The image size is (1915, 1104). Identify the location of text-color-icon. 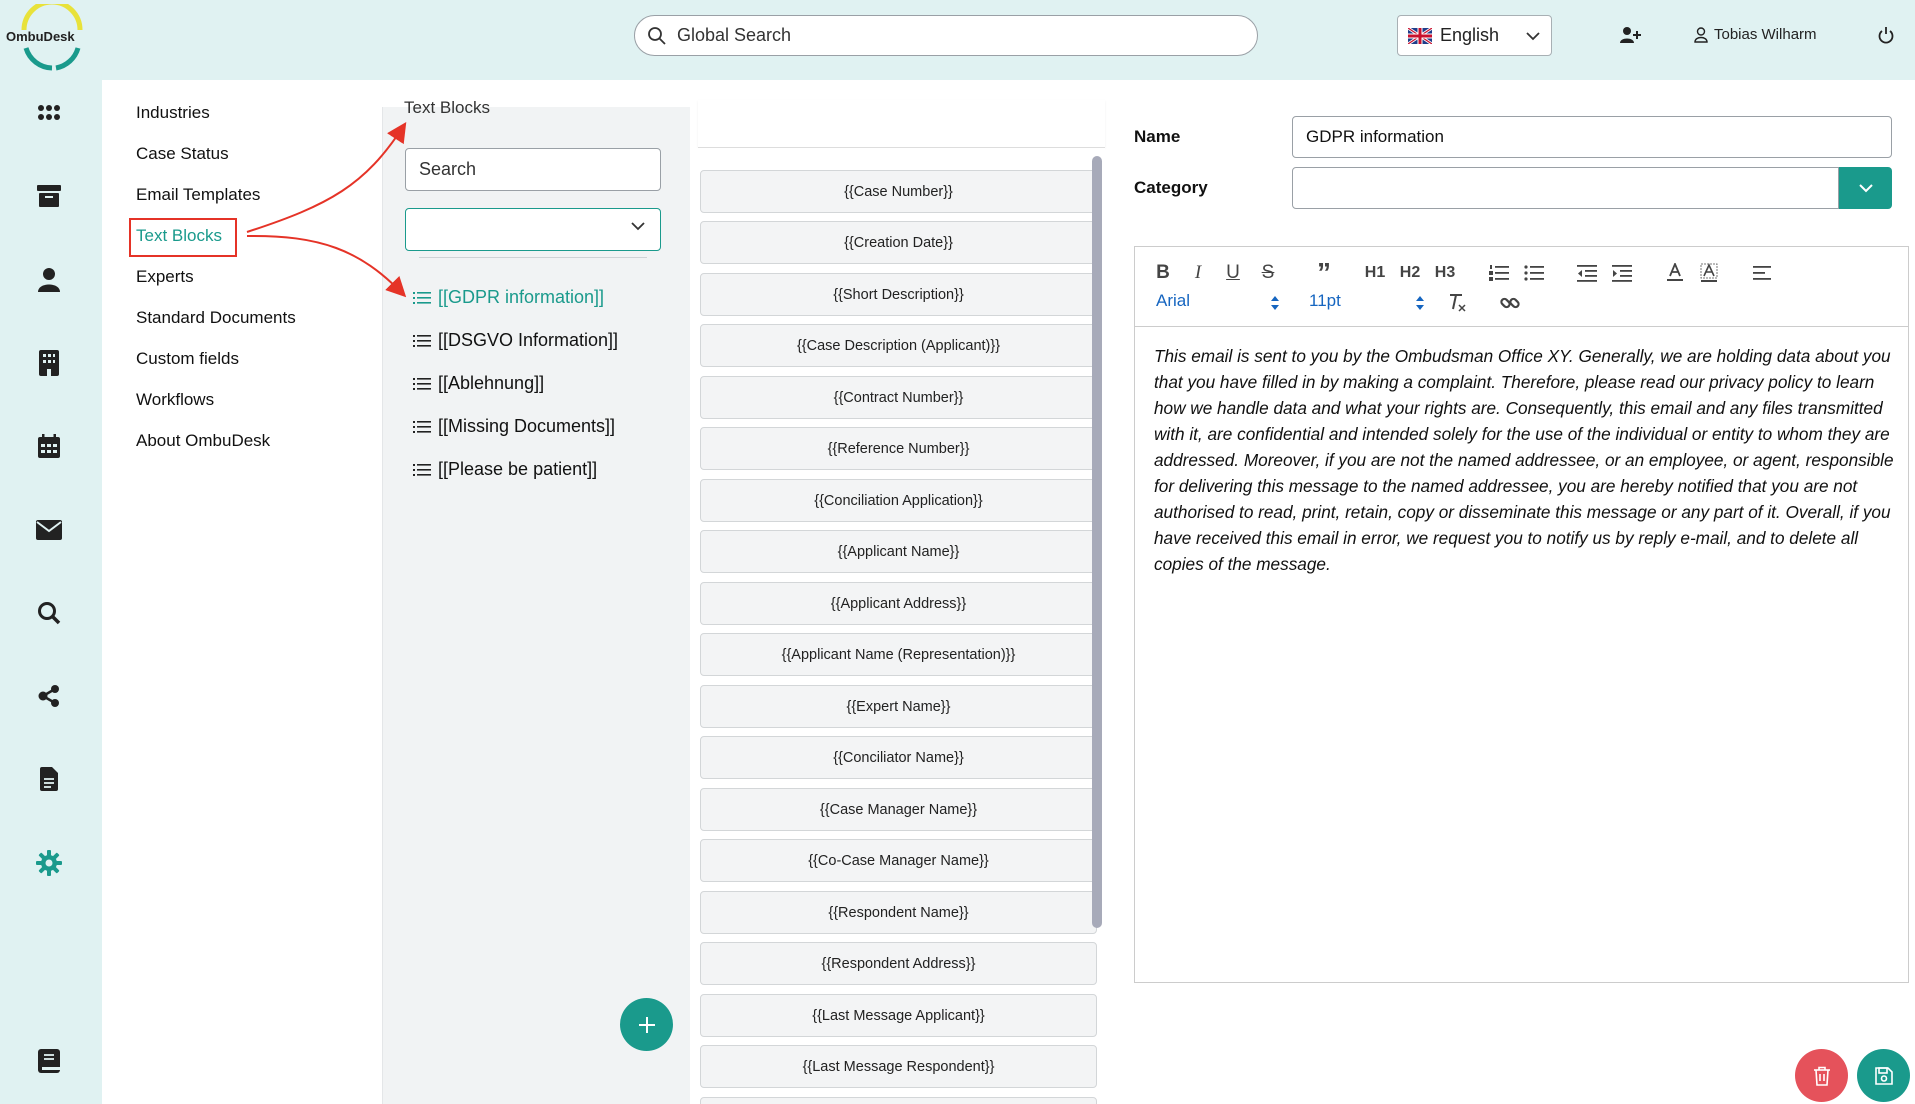
(1675, 273).